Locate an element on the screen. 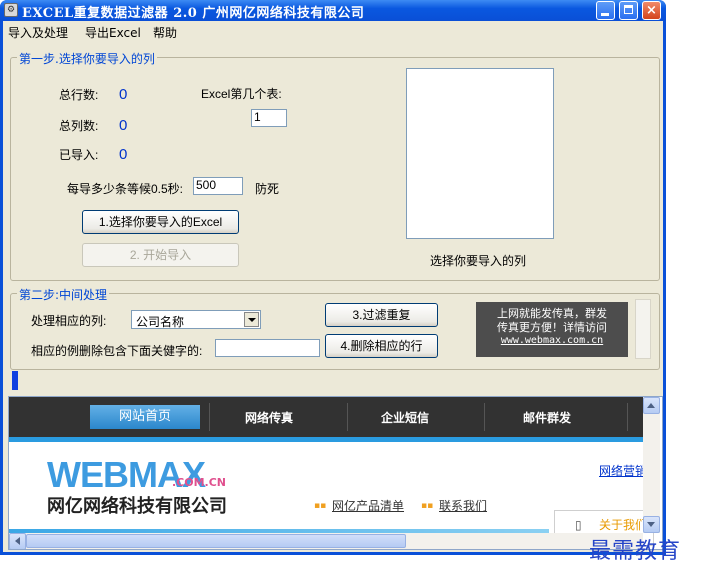 Image resolution: width=709 pixels, height=579 pixels. nav-web-fax: 网络传真 is located at coordinates (269, 417).